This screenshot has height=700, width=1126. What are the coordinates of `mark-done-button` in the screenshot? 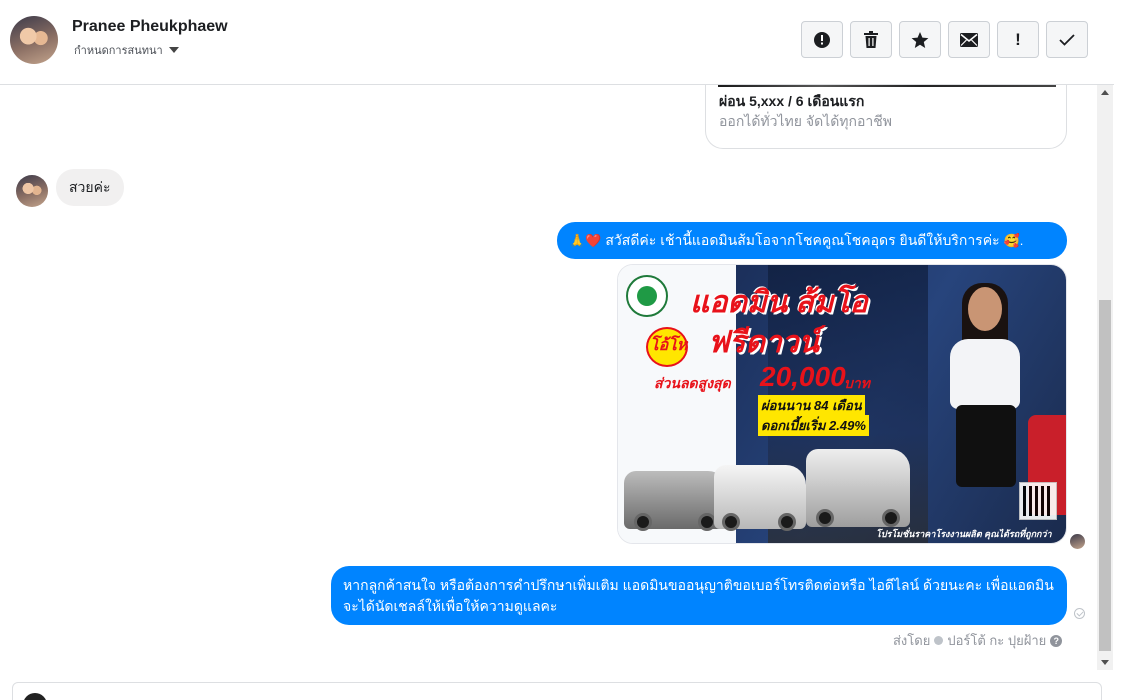 It's located at (1067, 39).